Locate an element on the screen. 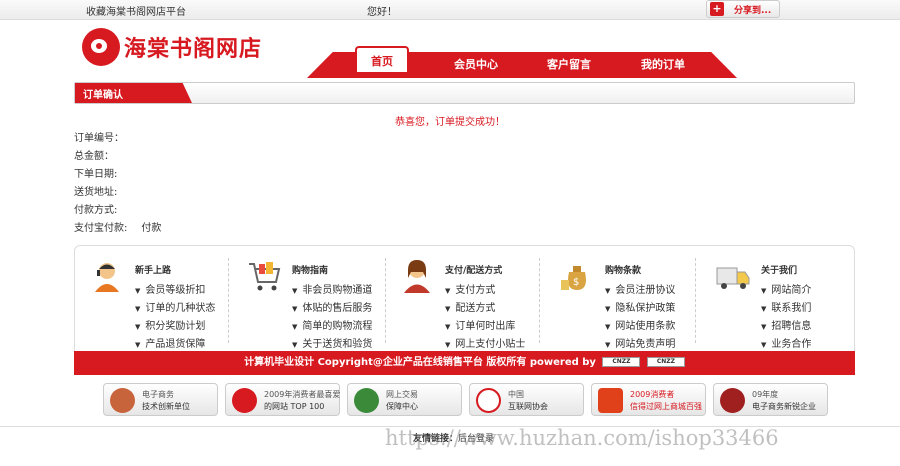 The height and width of the screenshot is (466, 900). trust-badge: 电子商务 技术创新单位 is located at coordinates (160, 399).